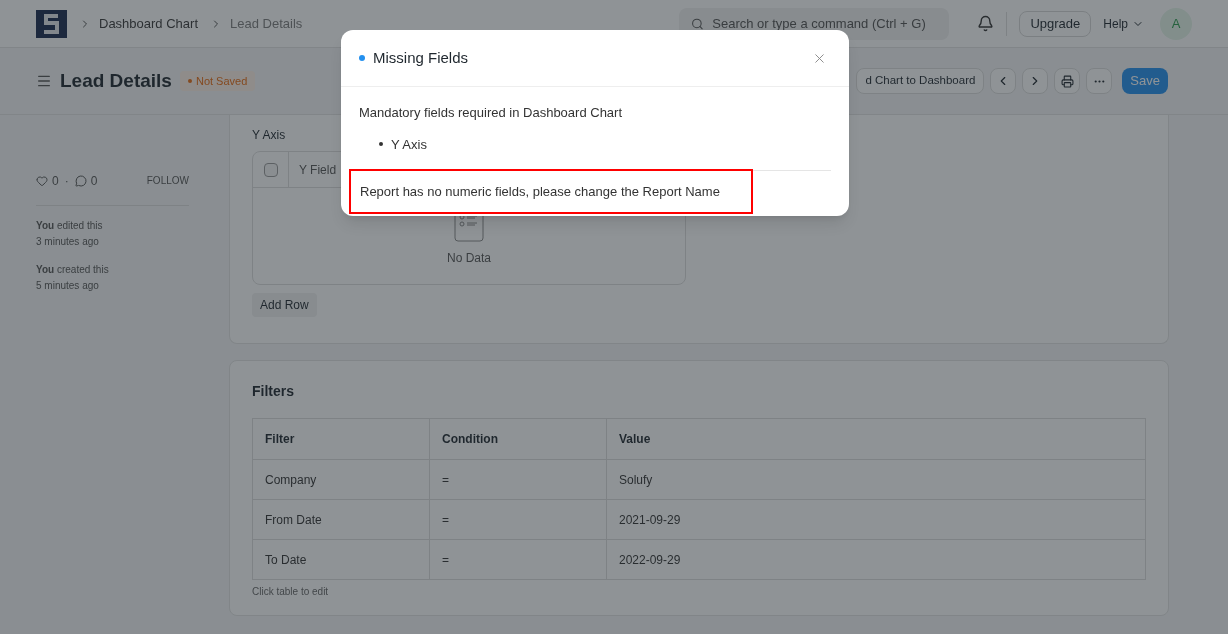 Image resolution: width=1228 pixels, height=634 pixels. I want to click on missing-field-item: Y Axis, so click(605, 144).